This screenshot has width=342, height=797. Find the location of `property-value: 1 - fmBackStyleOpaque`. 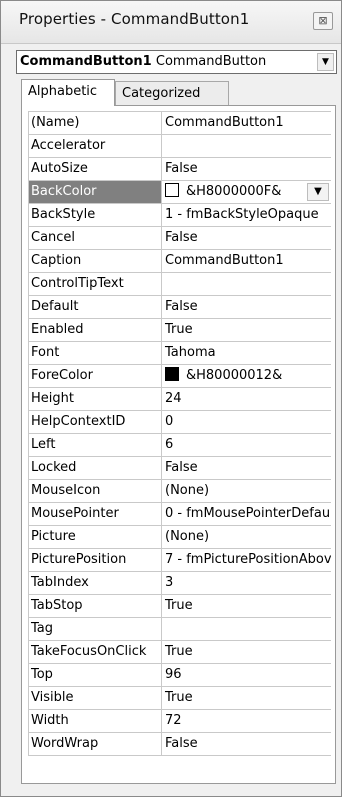

property-value: 1 - fmBackStyleOpaque is located at coordinates (247, 215).